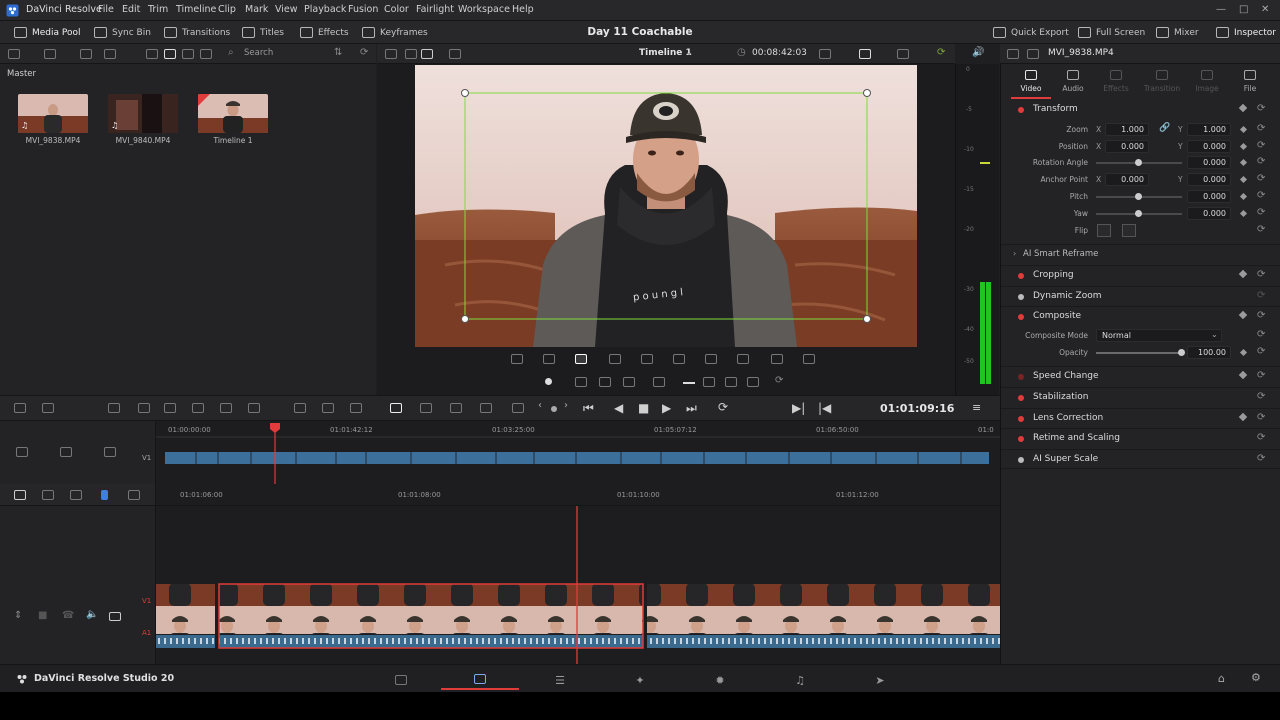 The height and width of the screenshot is (720, 1280). What do you see at coordinates (131, 9) in the screenshot?
I see `menu-edit: Edit` at bounding box center [131, 9].